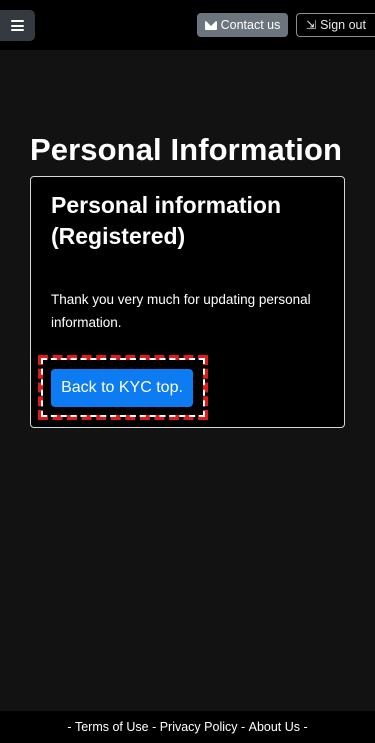  What do you see at coordinates (210, 25) in the screenshot?
I see `envelope-icon` at bounding box center [210, 25].